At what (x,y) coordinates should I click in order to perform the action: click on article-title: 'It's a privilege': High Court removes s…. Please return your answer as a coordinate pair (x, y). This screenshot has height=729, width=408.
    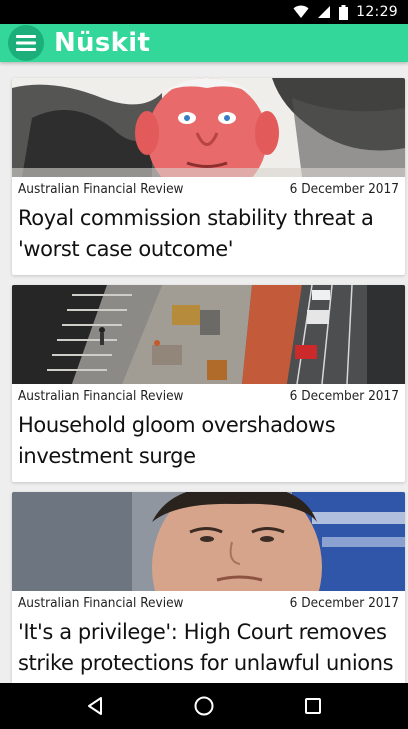
    Looking at the image, I should click on (208, 647).